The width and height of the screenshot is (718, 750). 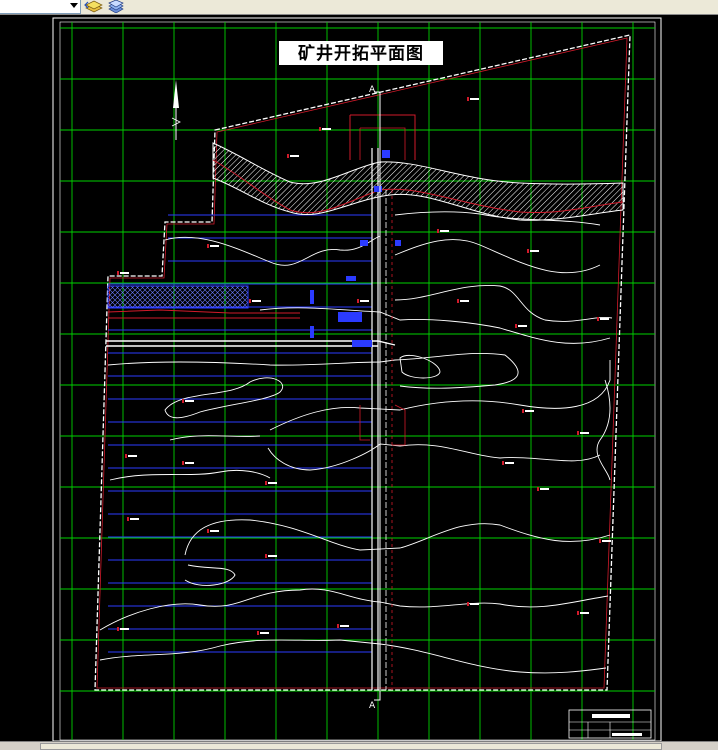 I want to click on section-marker-bottom: A, so click(x=372, y=706).